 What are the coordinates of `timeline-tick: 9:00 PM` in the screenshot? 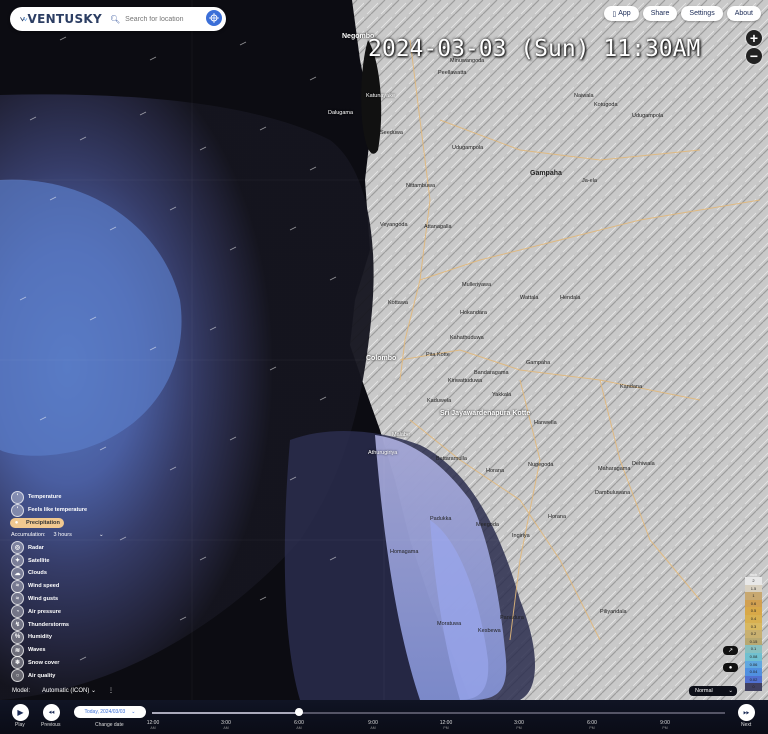 It's located at (665, 726).